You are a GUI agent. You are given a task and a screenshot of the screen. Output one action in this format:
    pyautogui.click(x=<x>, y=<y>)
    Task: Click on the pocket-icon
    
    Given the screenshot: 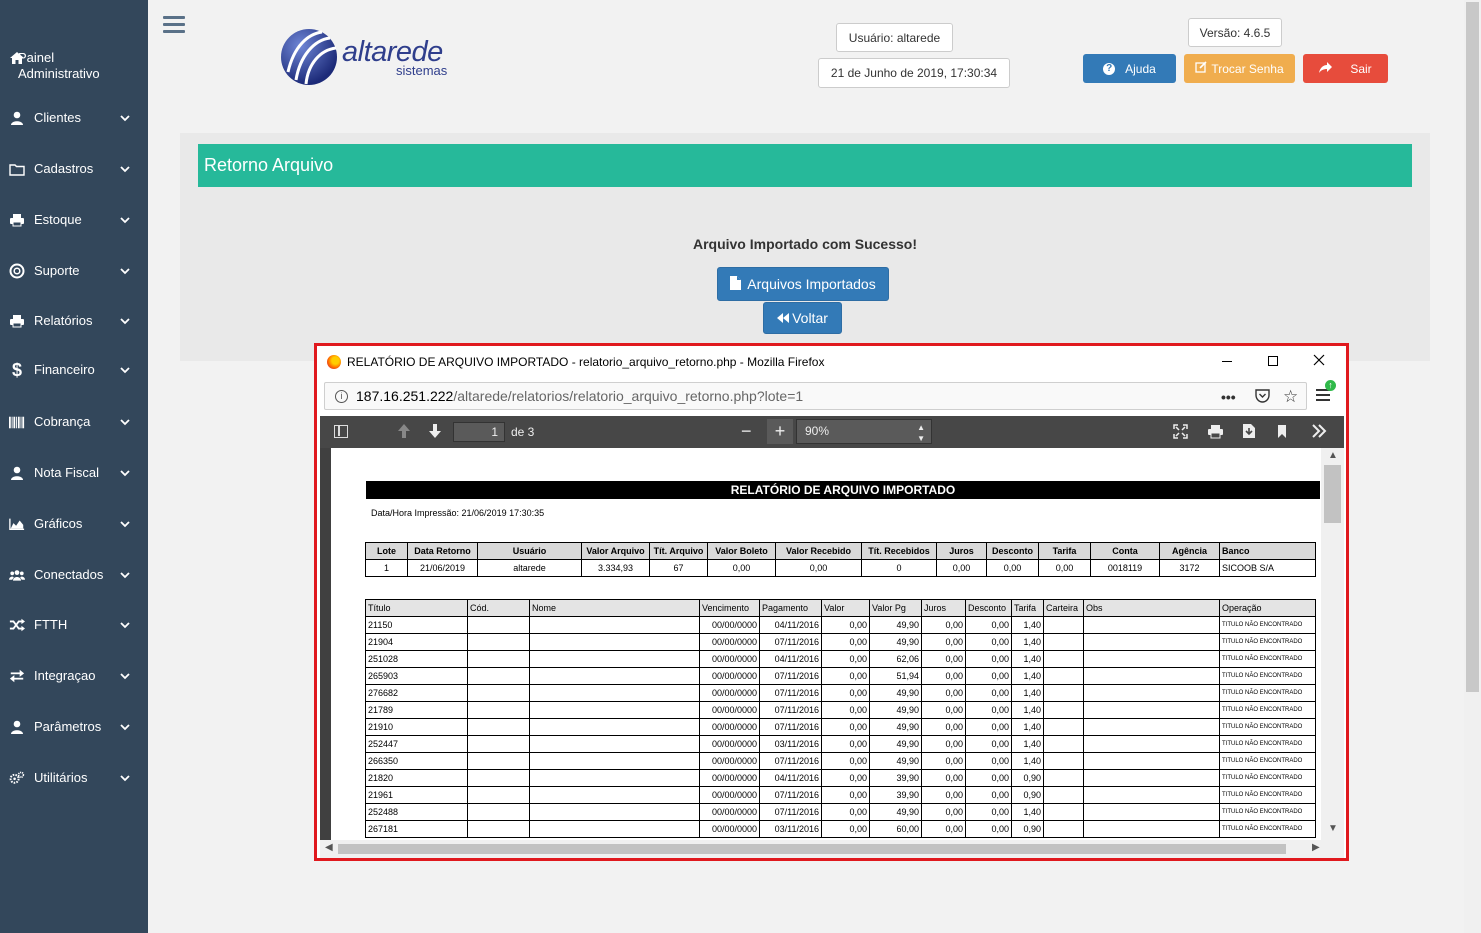 What is the action you would take?
    pyautogui.click(x=1262, y=397)
    